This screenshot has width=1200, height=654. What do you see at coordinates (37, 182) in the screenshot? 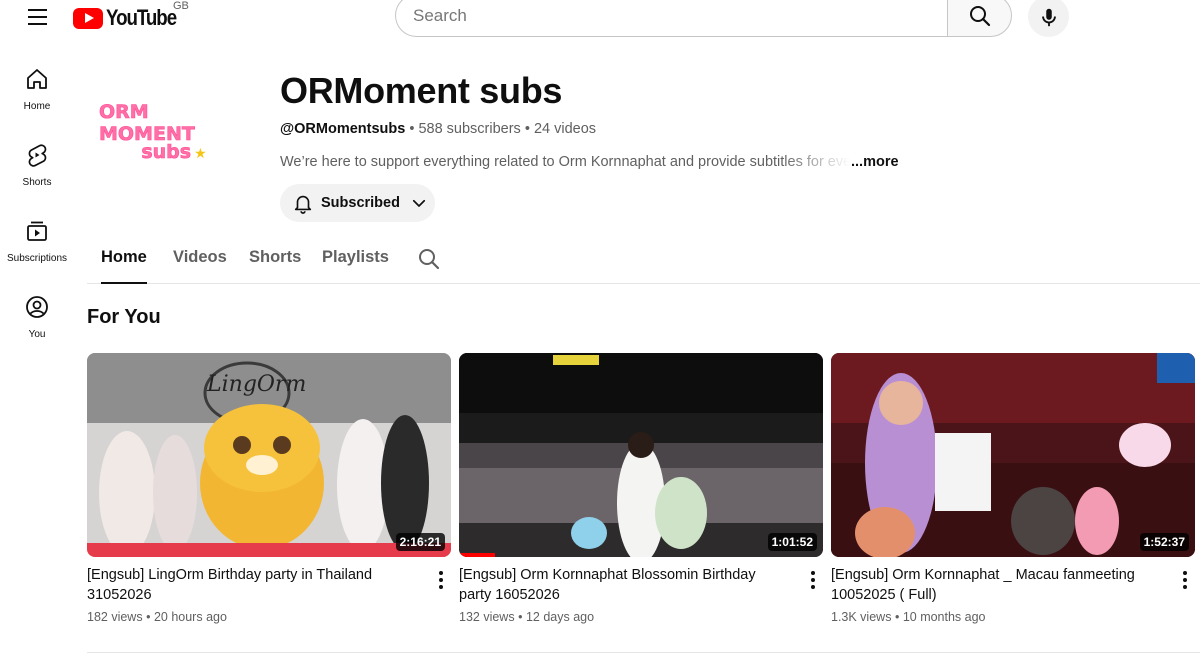
I see `sidebar-item-label: Shorts` at bounding box center [37, 182].